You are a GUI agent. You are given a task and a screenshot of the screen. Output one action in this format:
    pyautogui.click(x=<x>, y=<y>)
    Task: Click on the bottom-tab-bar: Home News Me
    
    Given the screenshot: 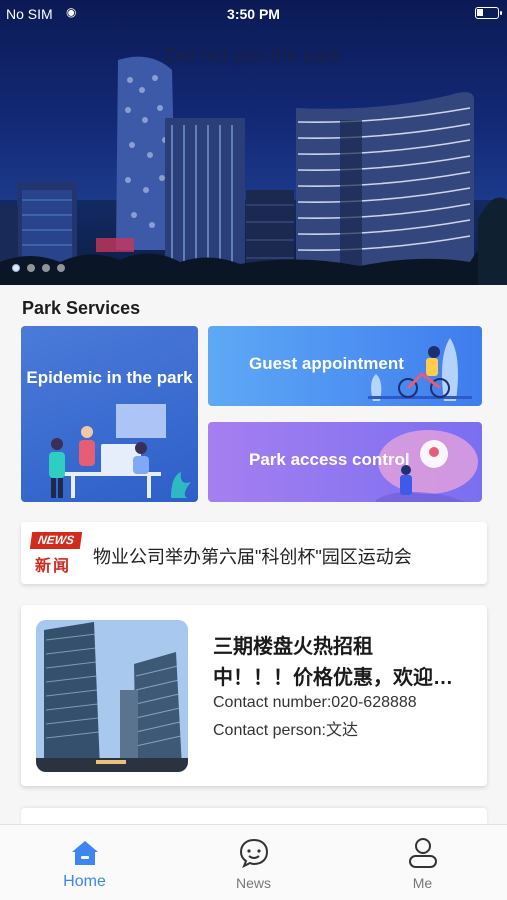 What is the action you would take?
    pyautogui.click(x=253, y=862)
    